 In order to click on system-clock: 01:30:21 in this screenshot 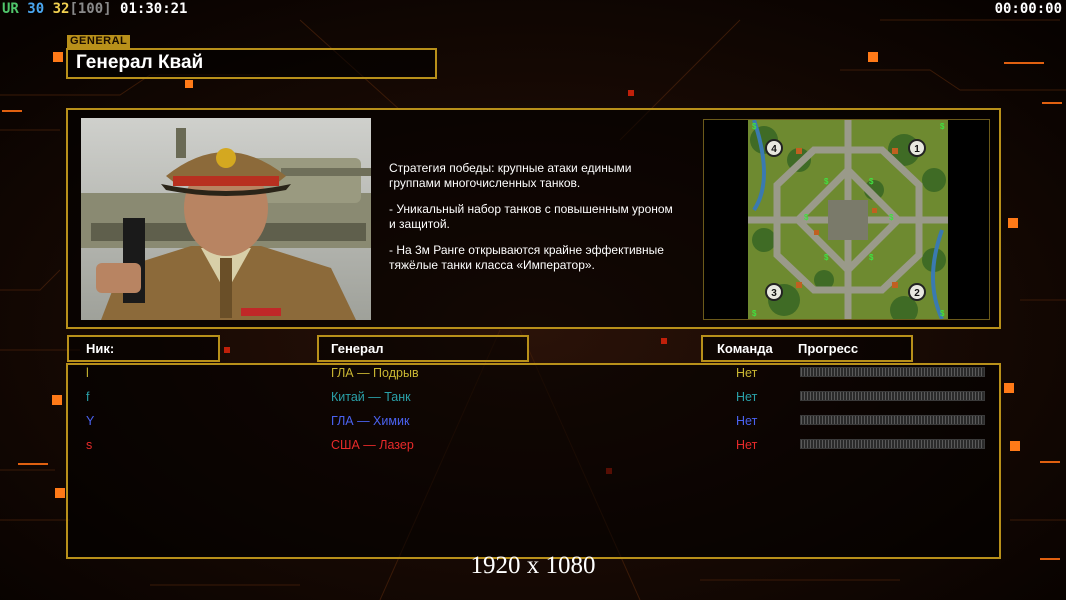, I will do `click(154, 9)`.